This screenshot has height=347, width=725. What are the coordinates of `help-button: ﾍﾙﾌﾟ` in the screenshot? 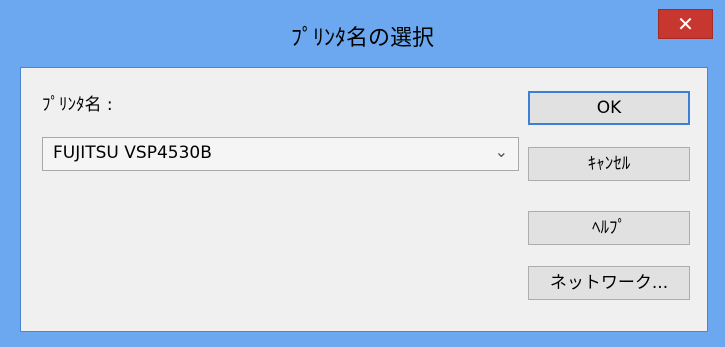 It's located at (609, 228).